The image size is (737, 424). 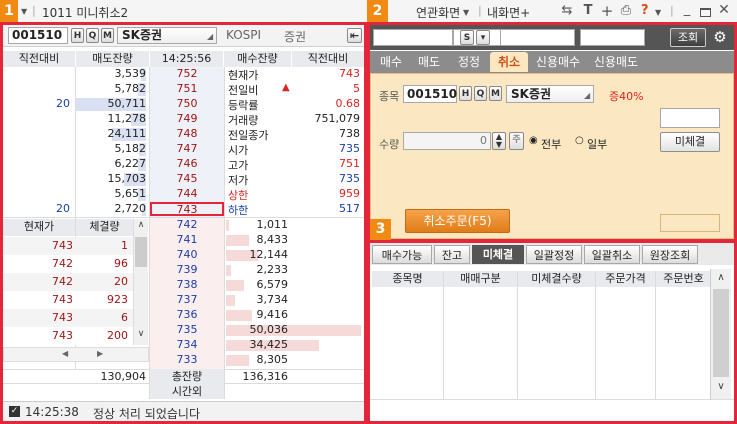 I want to click on scroll-right-icon: ▶, so click(x=100, y=353).